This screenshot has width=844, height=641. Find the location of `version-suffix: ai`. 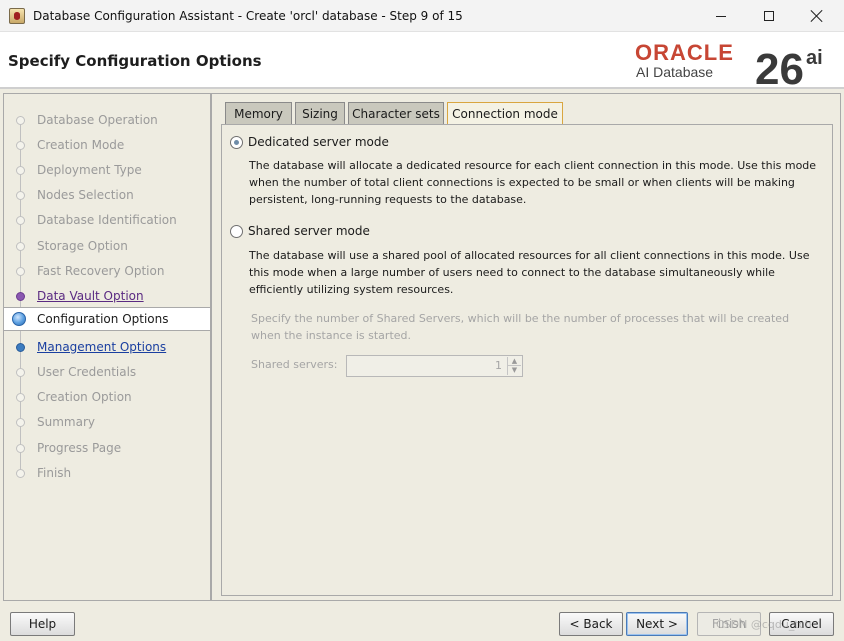

version-suffix: ai is located at coordinates (814, 58).